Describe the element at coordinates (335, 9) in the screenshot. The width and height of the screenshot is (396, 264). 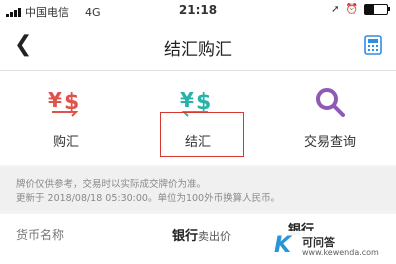
I see `location-icon: ➚` at that location.